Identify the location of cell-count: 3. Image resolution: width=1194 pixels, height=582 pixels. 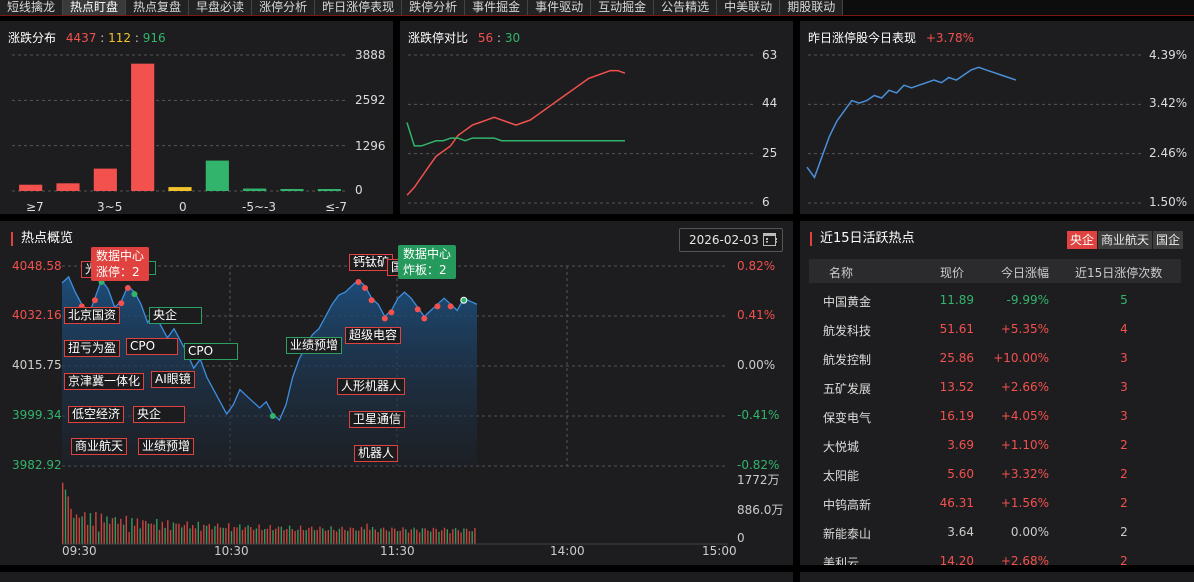
(1124, 358).